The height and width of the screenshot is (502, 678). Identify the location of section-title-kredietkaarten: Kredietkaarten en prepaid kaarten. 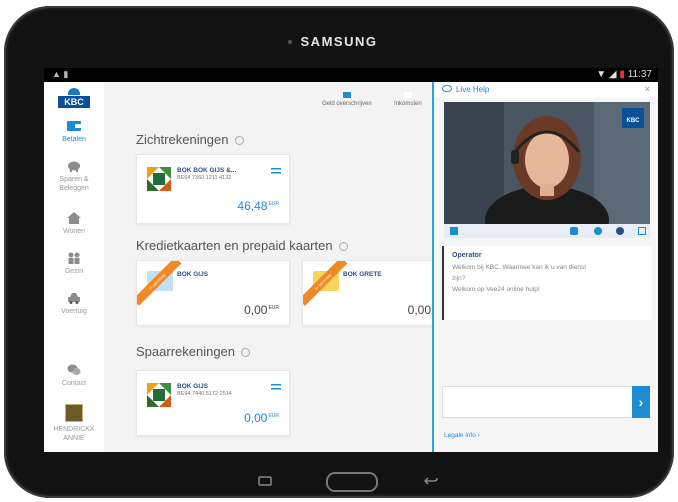
(242, 245).